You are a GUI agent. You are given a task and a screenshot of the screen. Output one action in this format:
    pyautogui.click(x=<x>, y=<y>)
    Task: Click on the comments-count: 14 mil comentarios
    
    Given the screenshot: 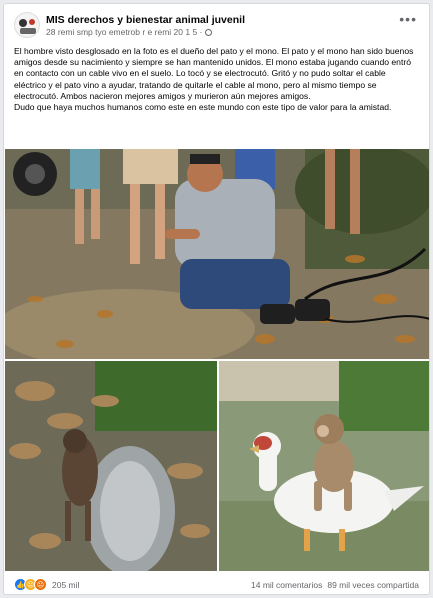 What is the action you would take?
    pyautogui.click(x=286, y=585)
    